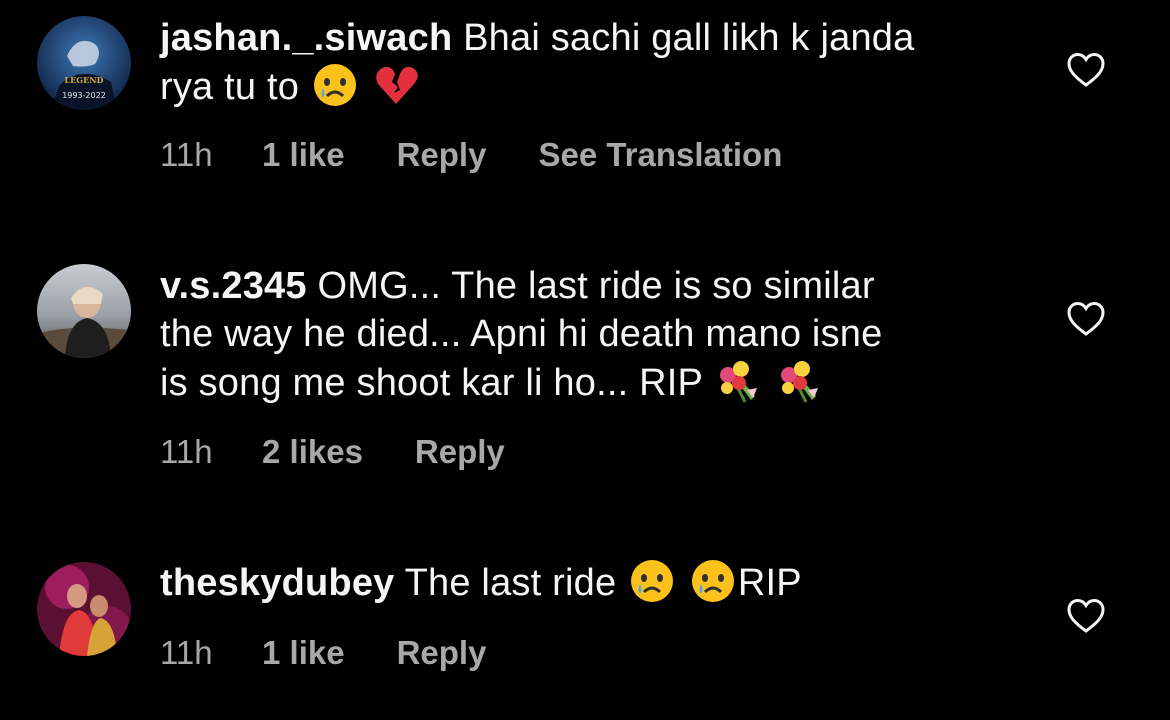 The width and height of the screenshot is (1170, 720). Describe the element at coordinates (660, 155) in the screenshot. I see `see-translation-button: See Translation` at that location.